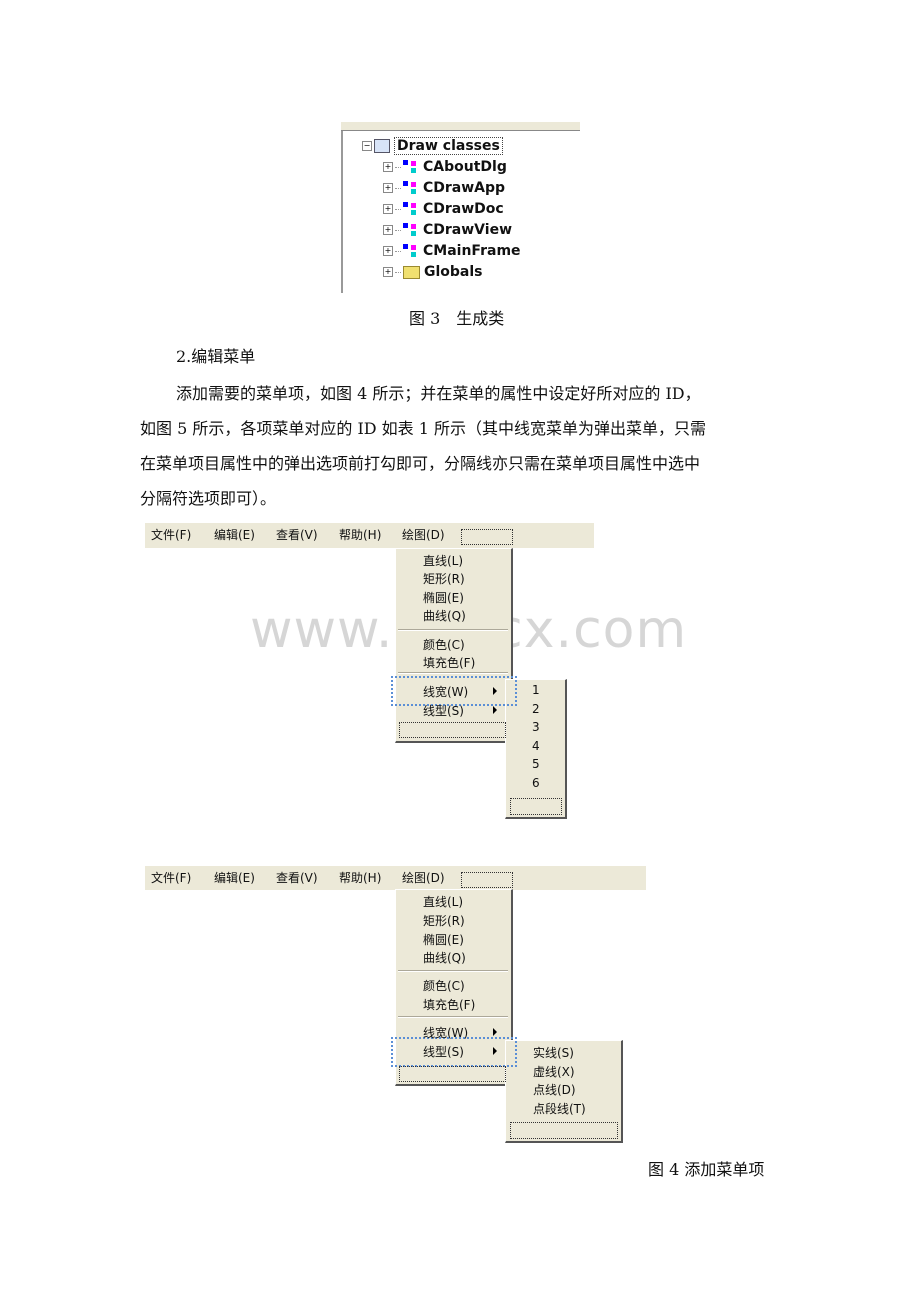  Describe the element at coordinates (457, 318) in the screenshot. I see `figure3-caption: 图 3 生成类` at that location.